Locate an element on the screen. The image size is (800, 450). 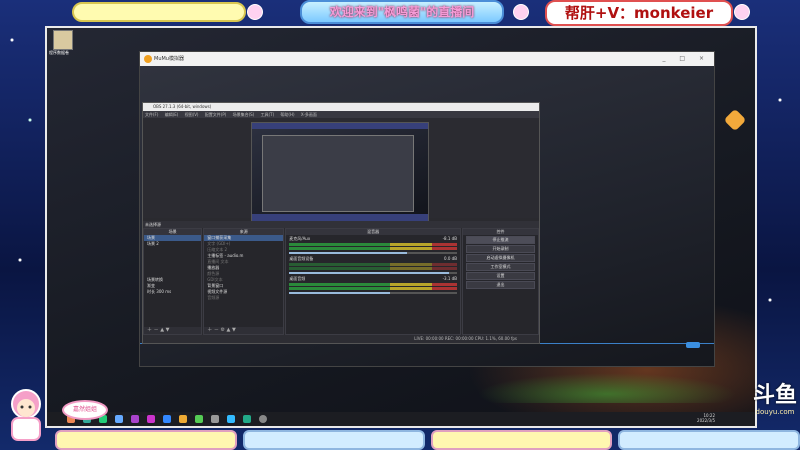
wallpaper-aurora is located at coordinates (607, 388).